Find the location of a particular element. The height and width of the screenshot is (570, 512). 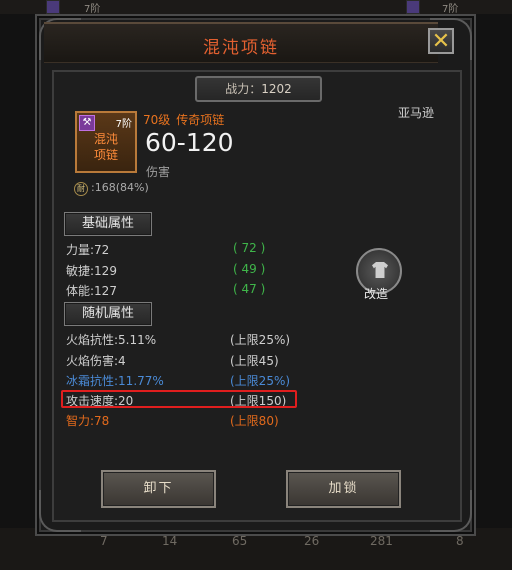

close-button: ✕ is located at coordinates (441, 41).